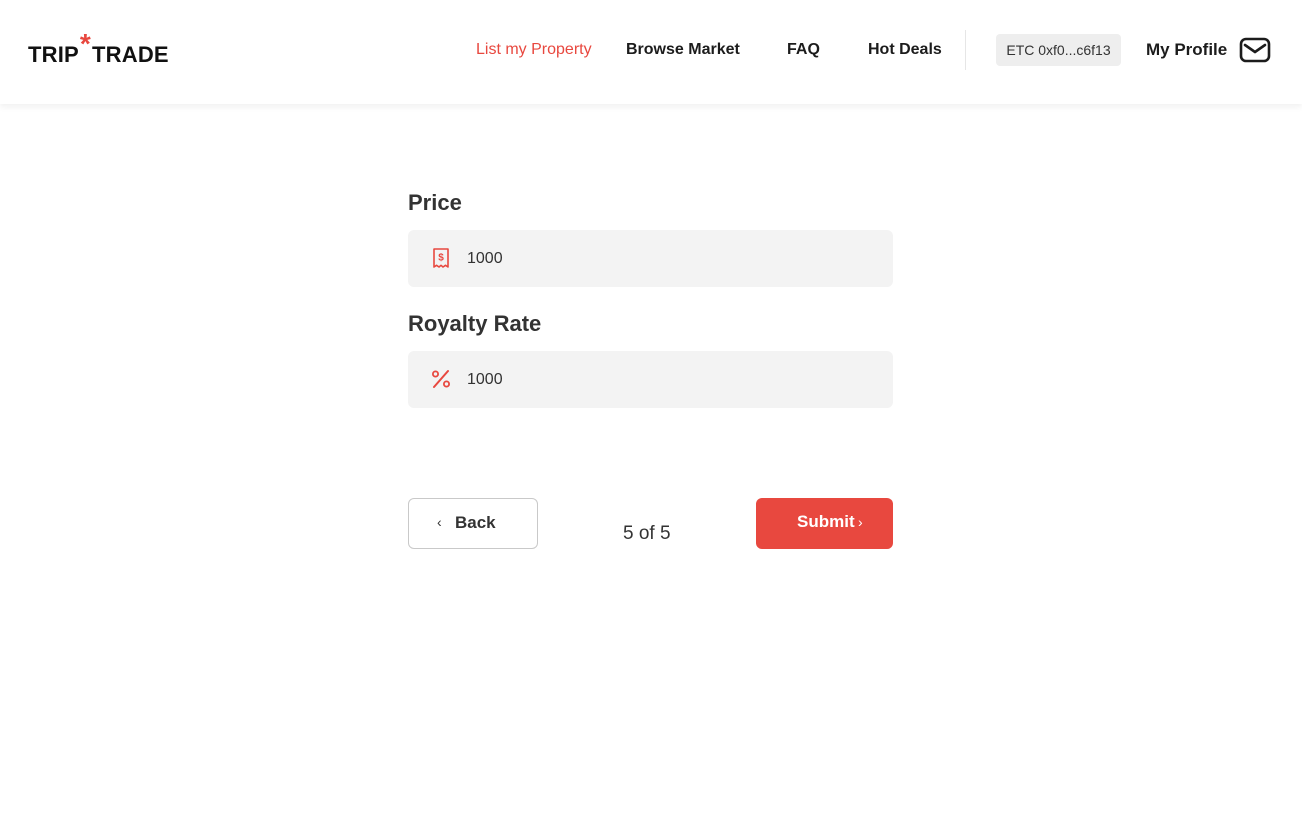 The width and height of the screenshot is (1302, 829). I want to click on royalty-rate-label: Royalty Rate, so click(475, 323).